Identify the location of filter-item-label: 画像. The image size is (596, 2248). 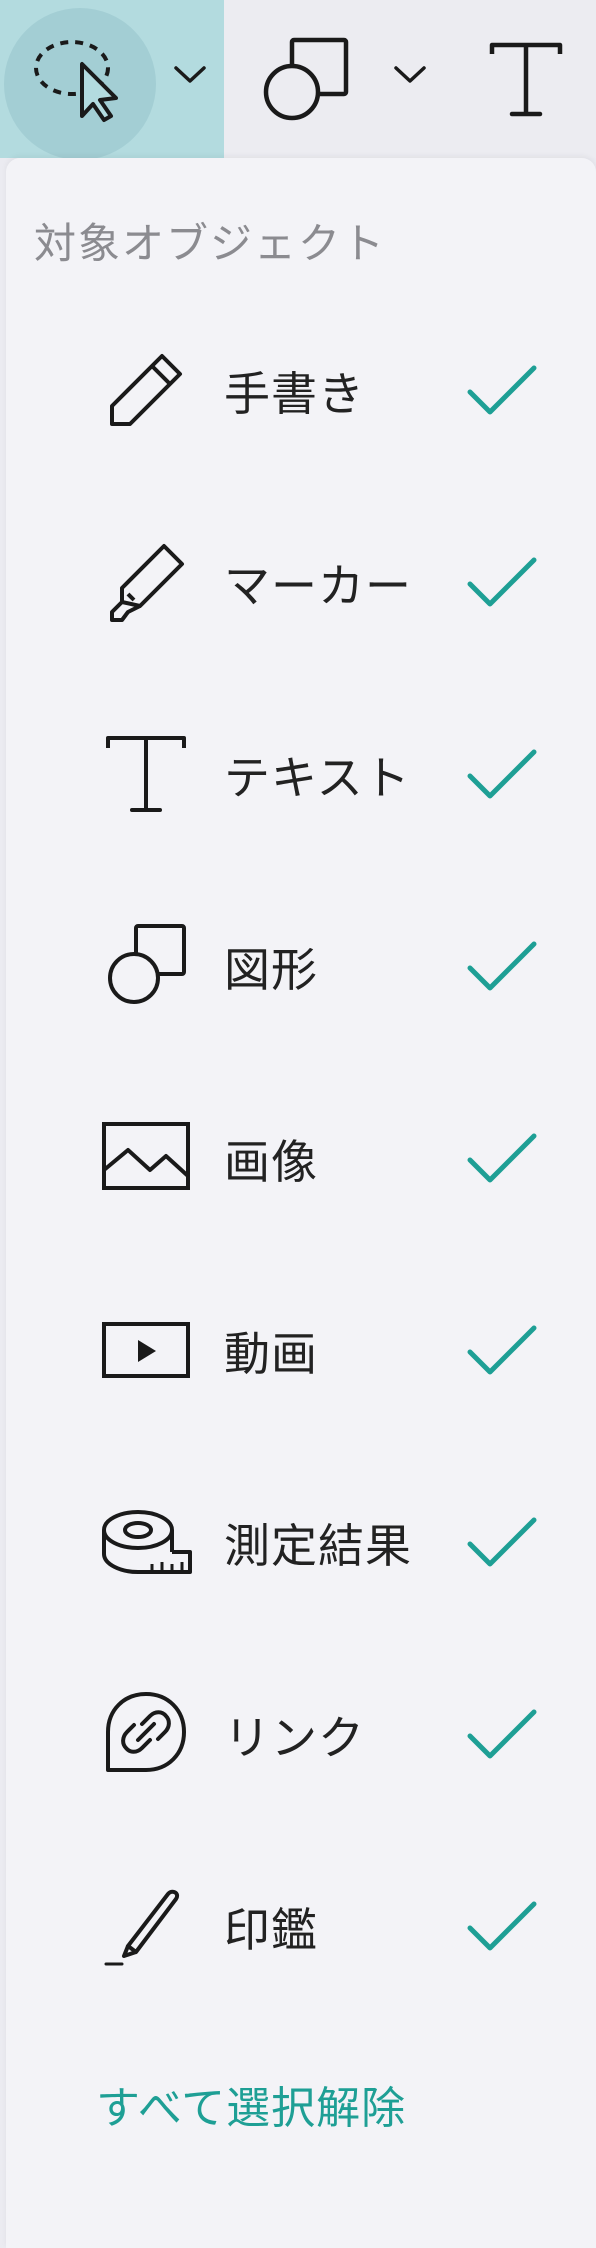
(271, 1162).